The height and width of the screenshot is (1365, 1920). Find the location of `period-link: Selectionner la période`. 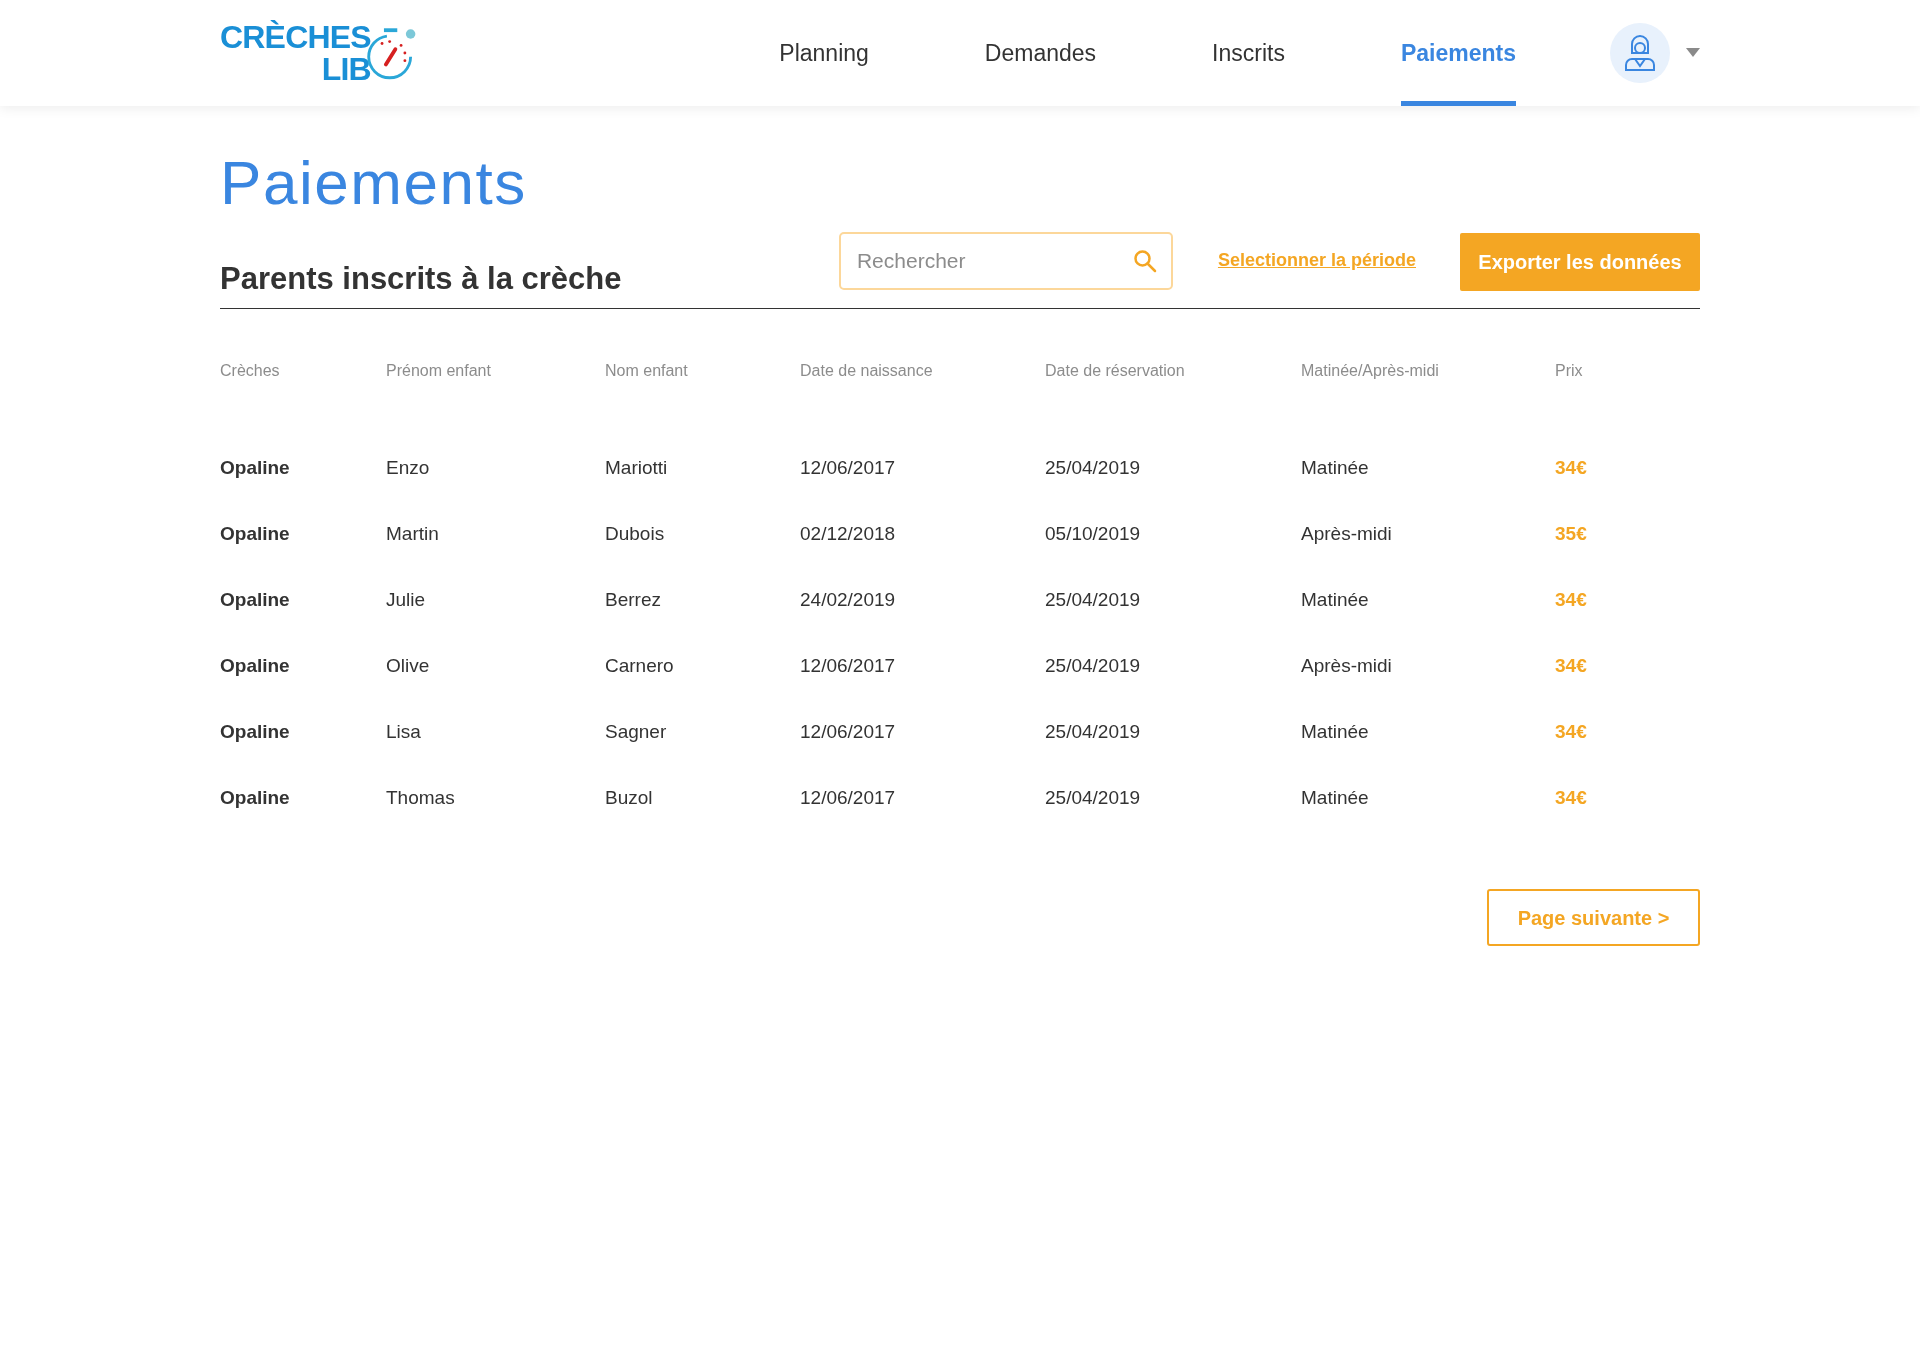

period-link: Selectionner la période is located at coordinates (1316, 260).